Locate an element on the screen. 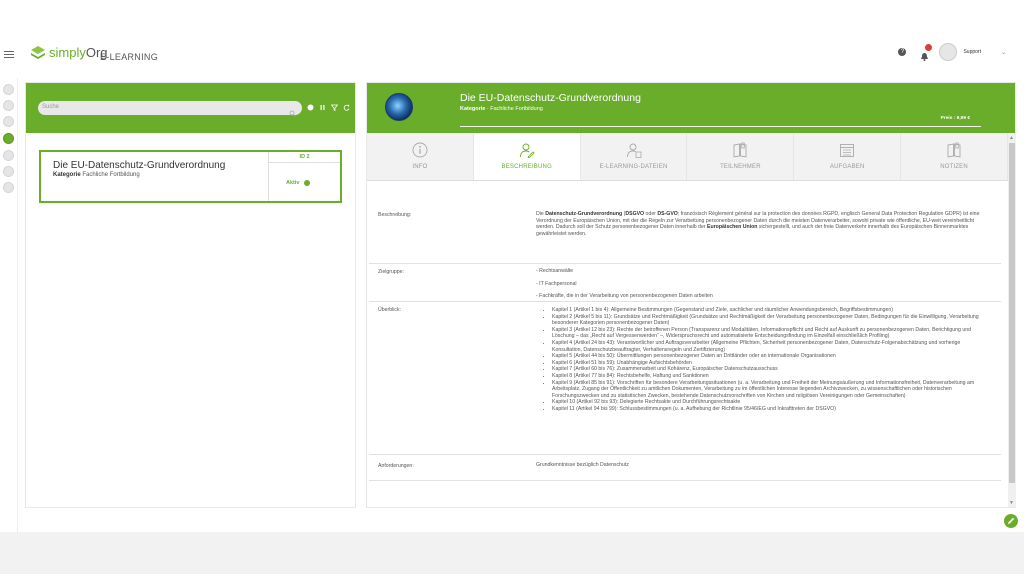 This screenshot has height=574, width=1024. info-icon is located at coordinates (420, 150).